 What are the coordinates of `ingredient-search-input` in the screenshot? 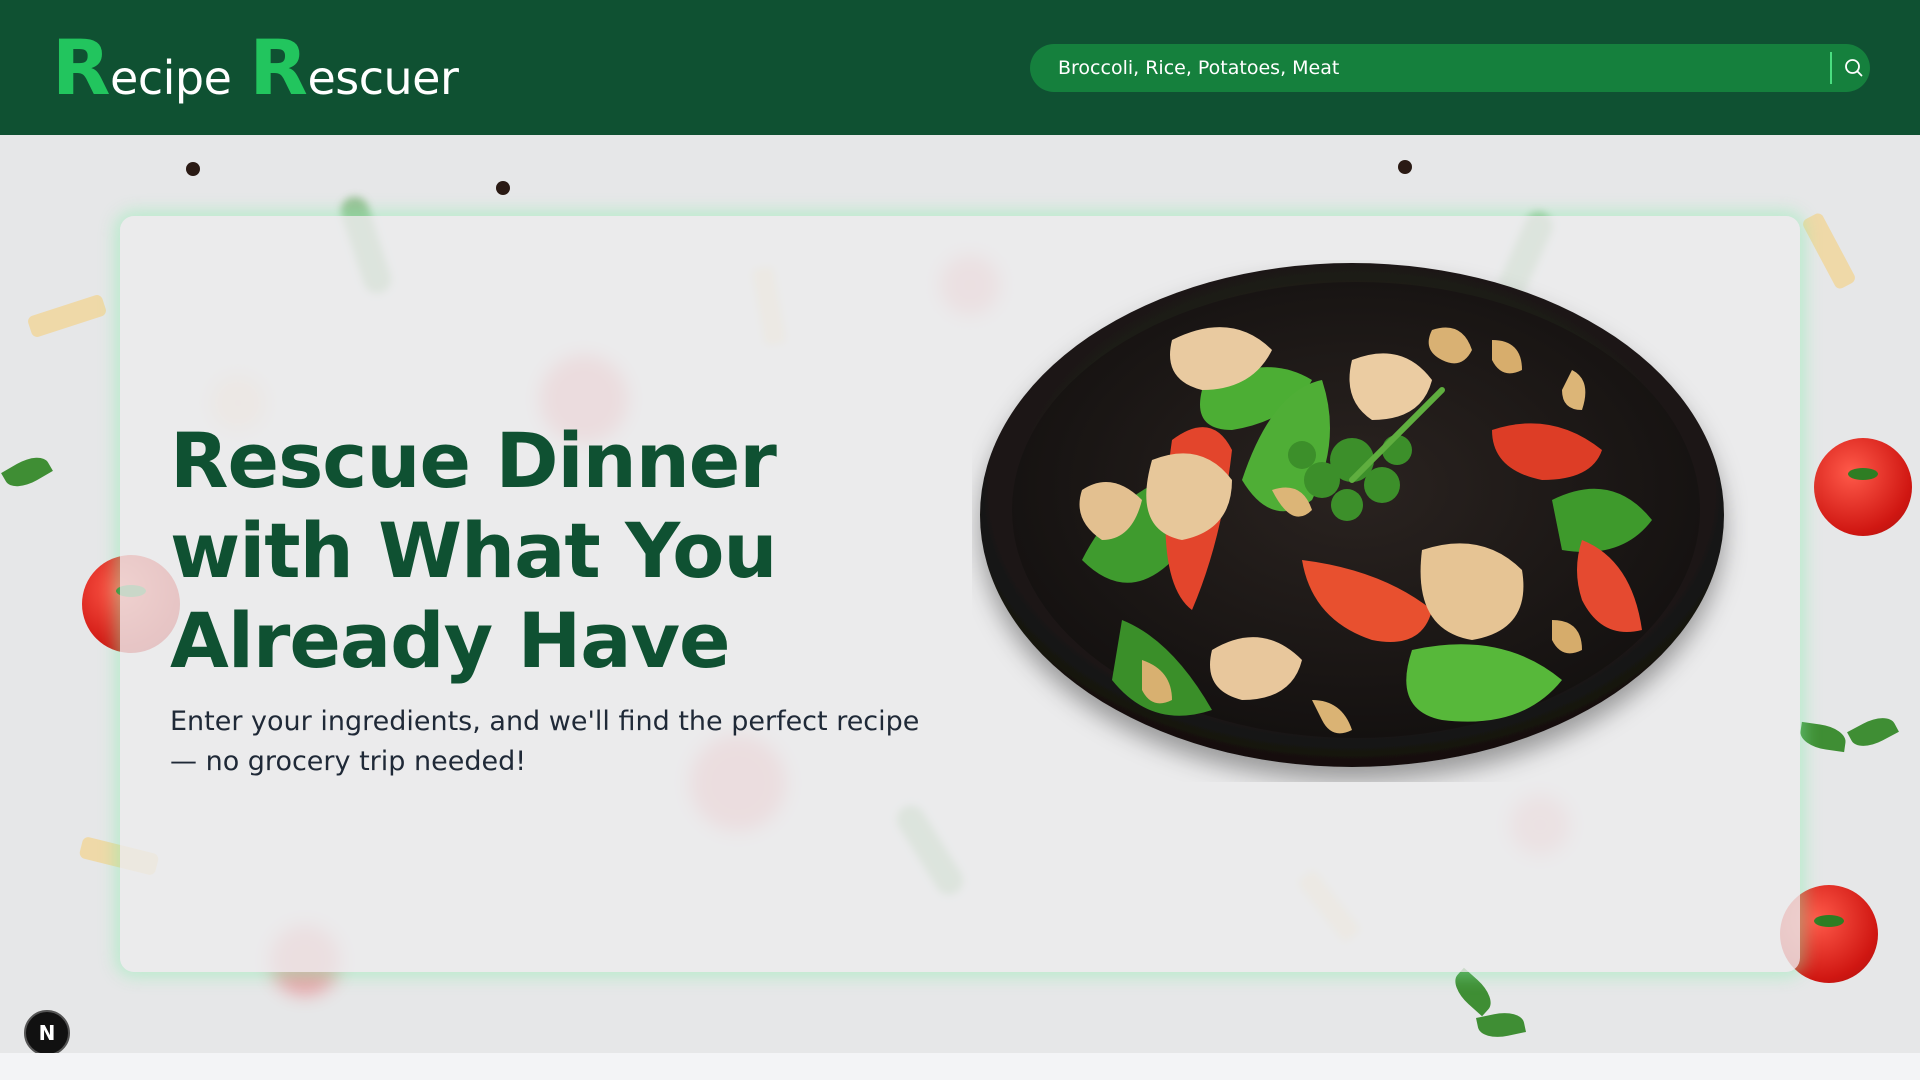 It's located at (1438, 68).